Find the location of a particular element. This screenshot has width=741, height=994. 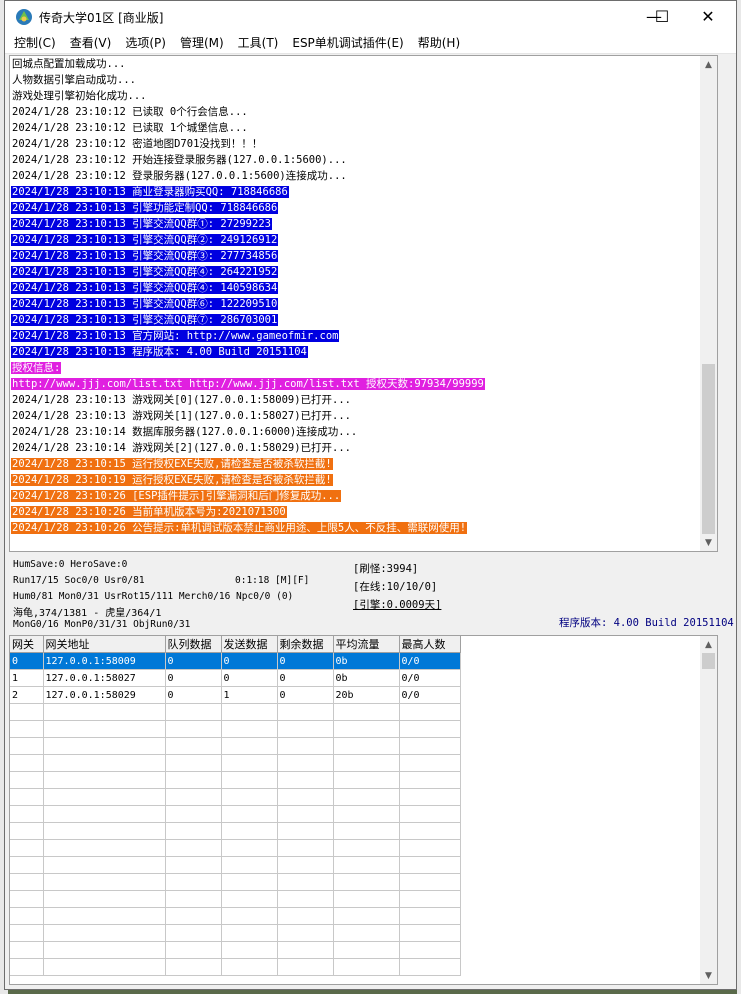

grid-scrollbar: ▲ ▼ is located at coordinates (708, 810).